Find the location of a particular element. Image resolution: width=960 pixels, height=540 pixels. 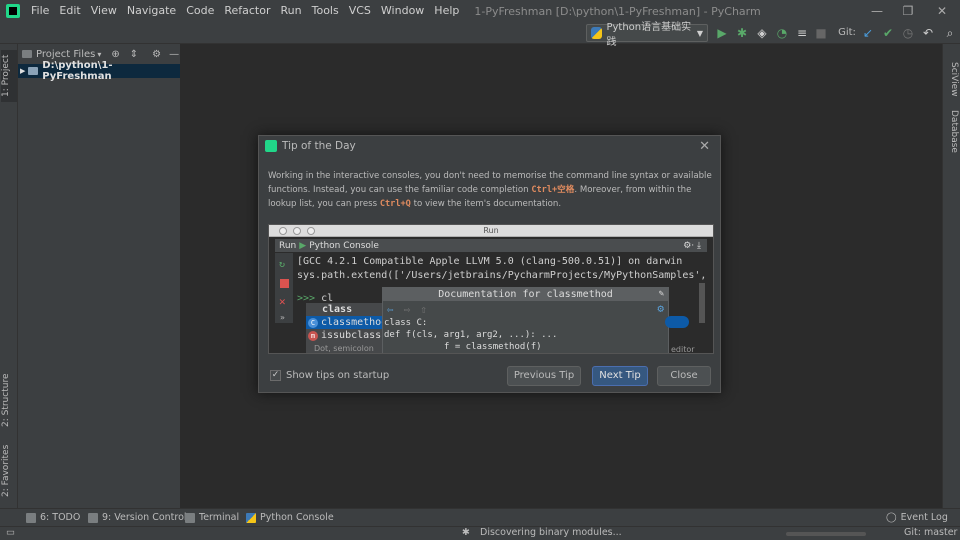

completion-item-text: classmethod is located at coordinates (354, 322).